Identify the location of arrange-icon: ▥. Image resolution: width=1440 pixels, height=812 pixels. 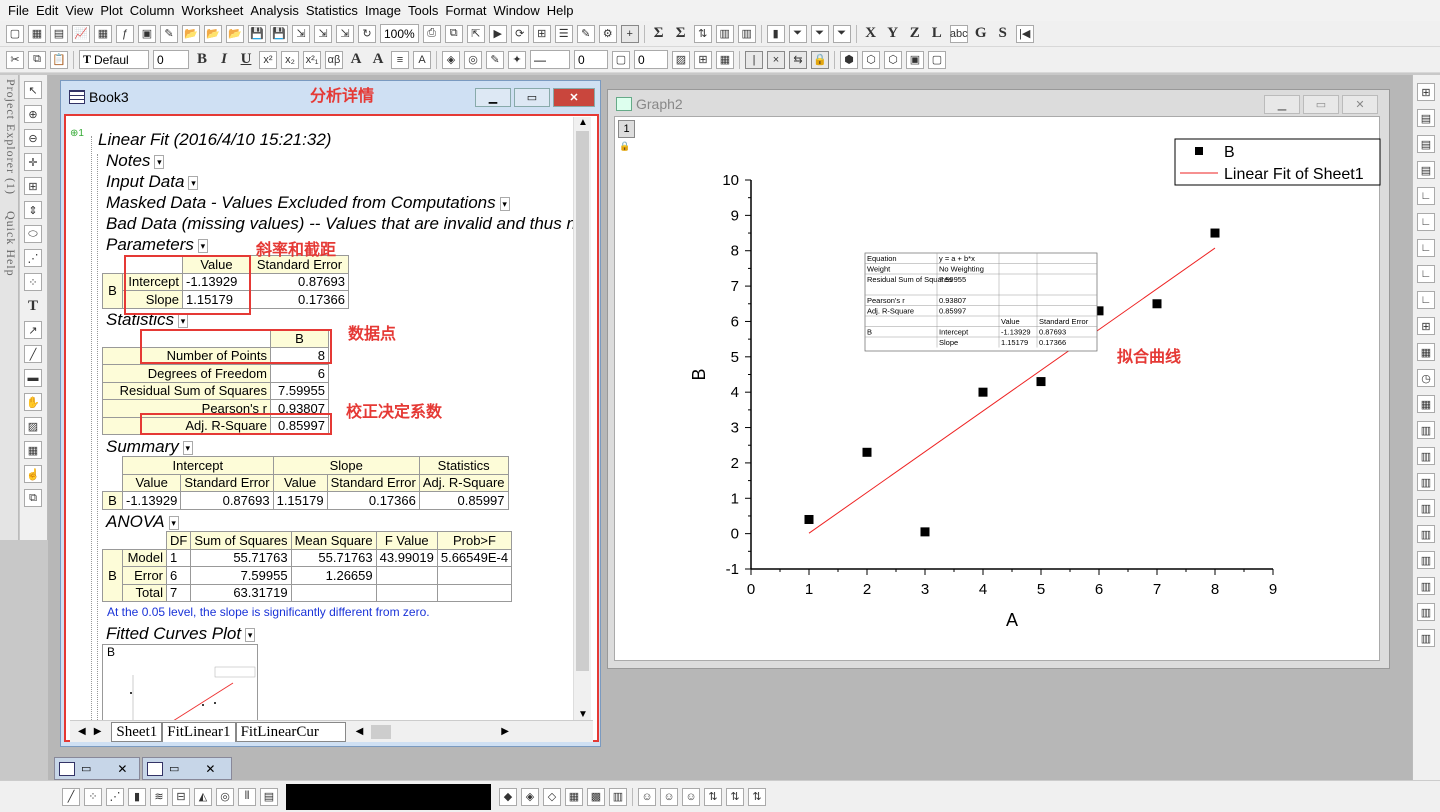
(1426, 430).